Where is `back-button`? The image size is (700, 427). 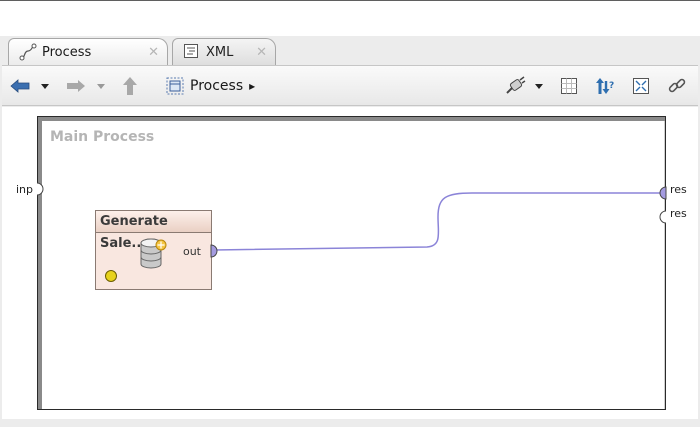
back-button is located at coordinates (20, 86).